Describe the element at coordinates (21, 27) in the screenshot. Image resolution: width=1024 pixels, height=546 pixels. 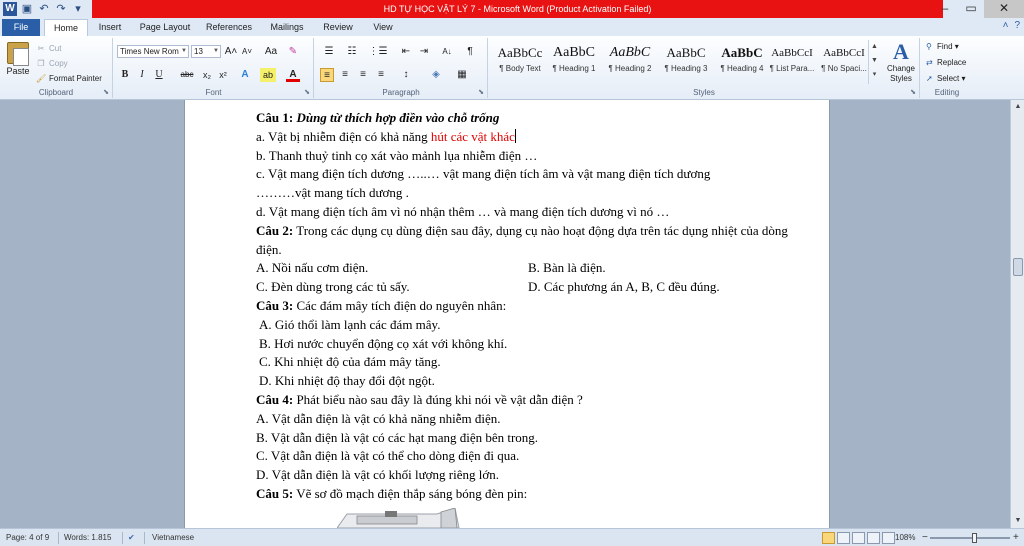
I see `tab-file: File` at that location.